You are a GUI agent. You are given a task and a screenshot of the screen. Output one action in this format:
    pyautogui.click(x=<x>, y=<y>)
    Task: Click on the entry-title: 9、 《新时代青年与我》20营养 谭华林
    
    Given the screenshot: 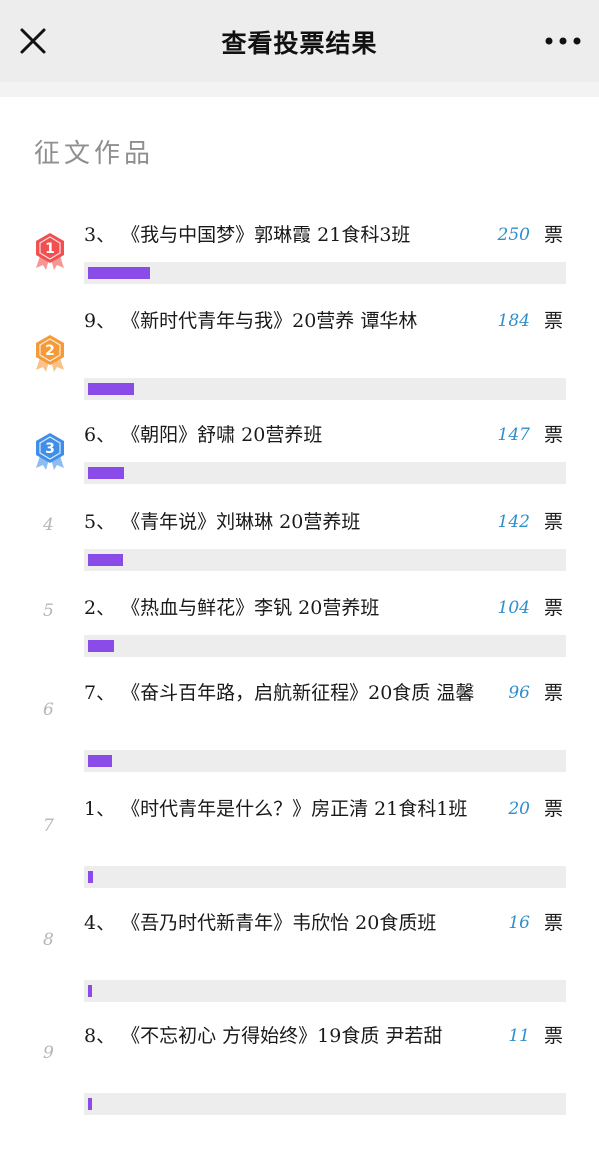 What is the action you would take?
    pyautogui.click(x=251, y=321)
    